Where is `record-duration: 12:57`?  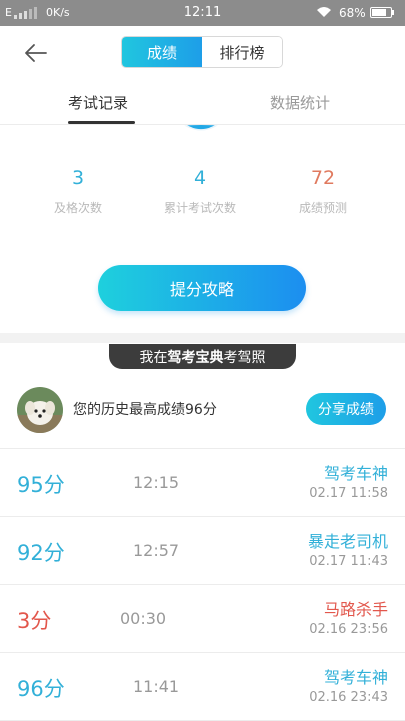
record-duration: 12:57 is located at coordinates (156, 550).